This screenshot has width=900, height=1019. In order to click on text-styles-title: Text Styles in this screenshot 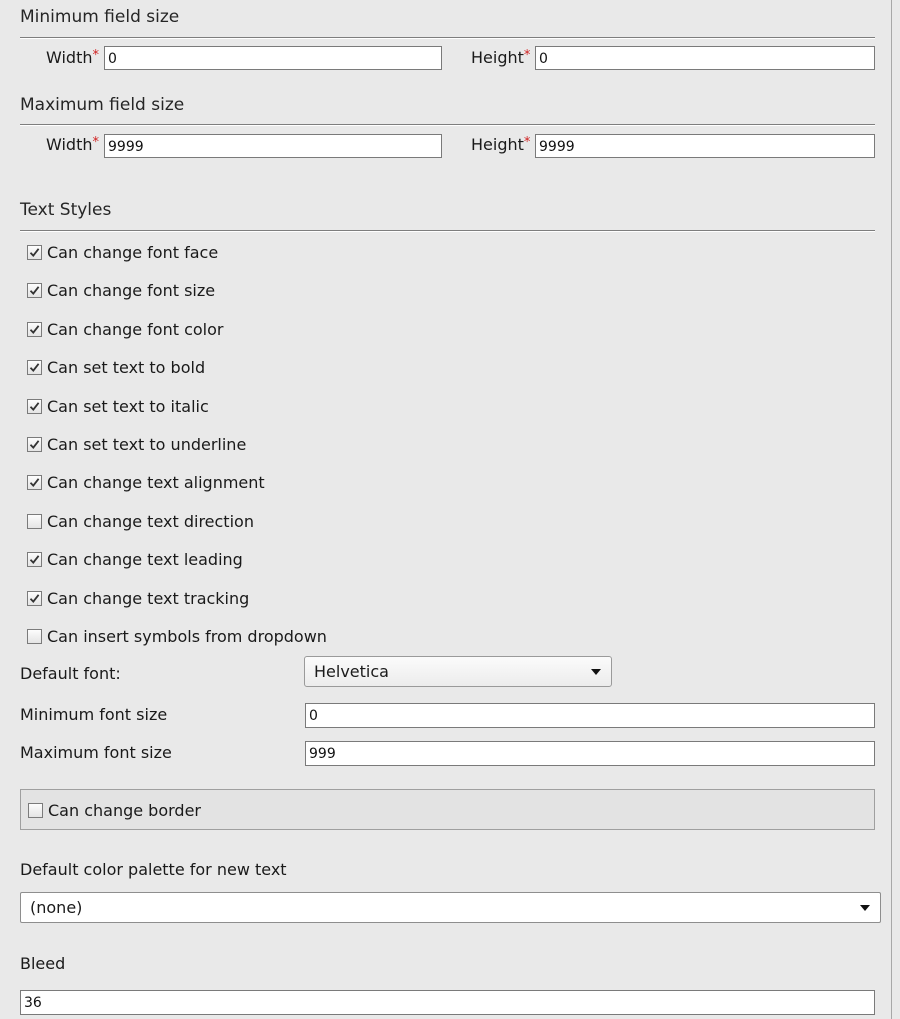, I will do `click(66, 210)`.